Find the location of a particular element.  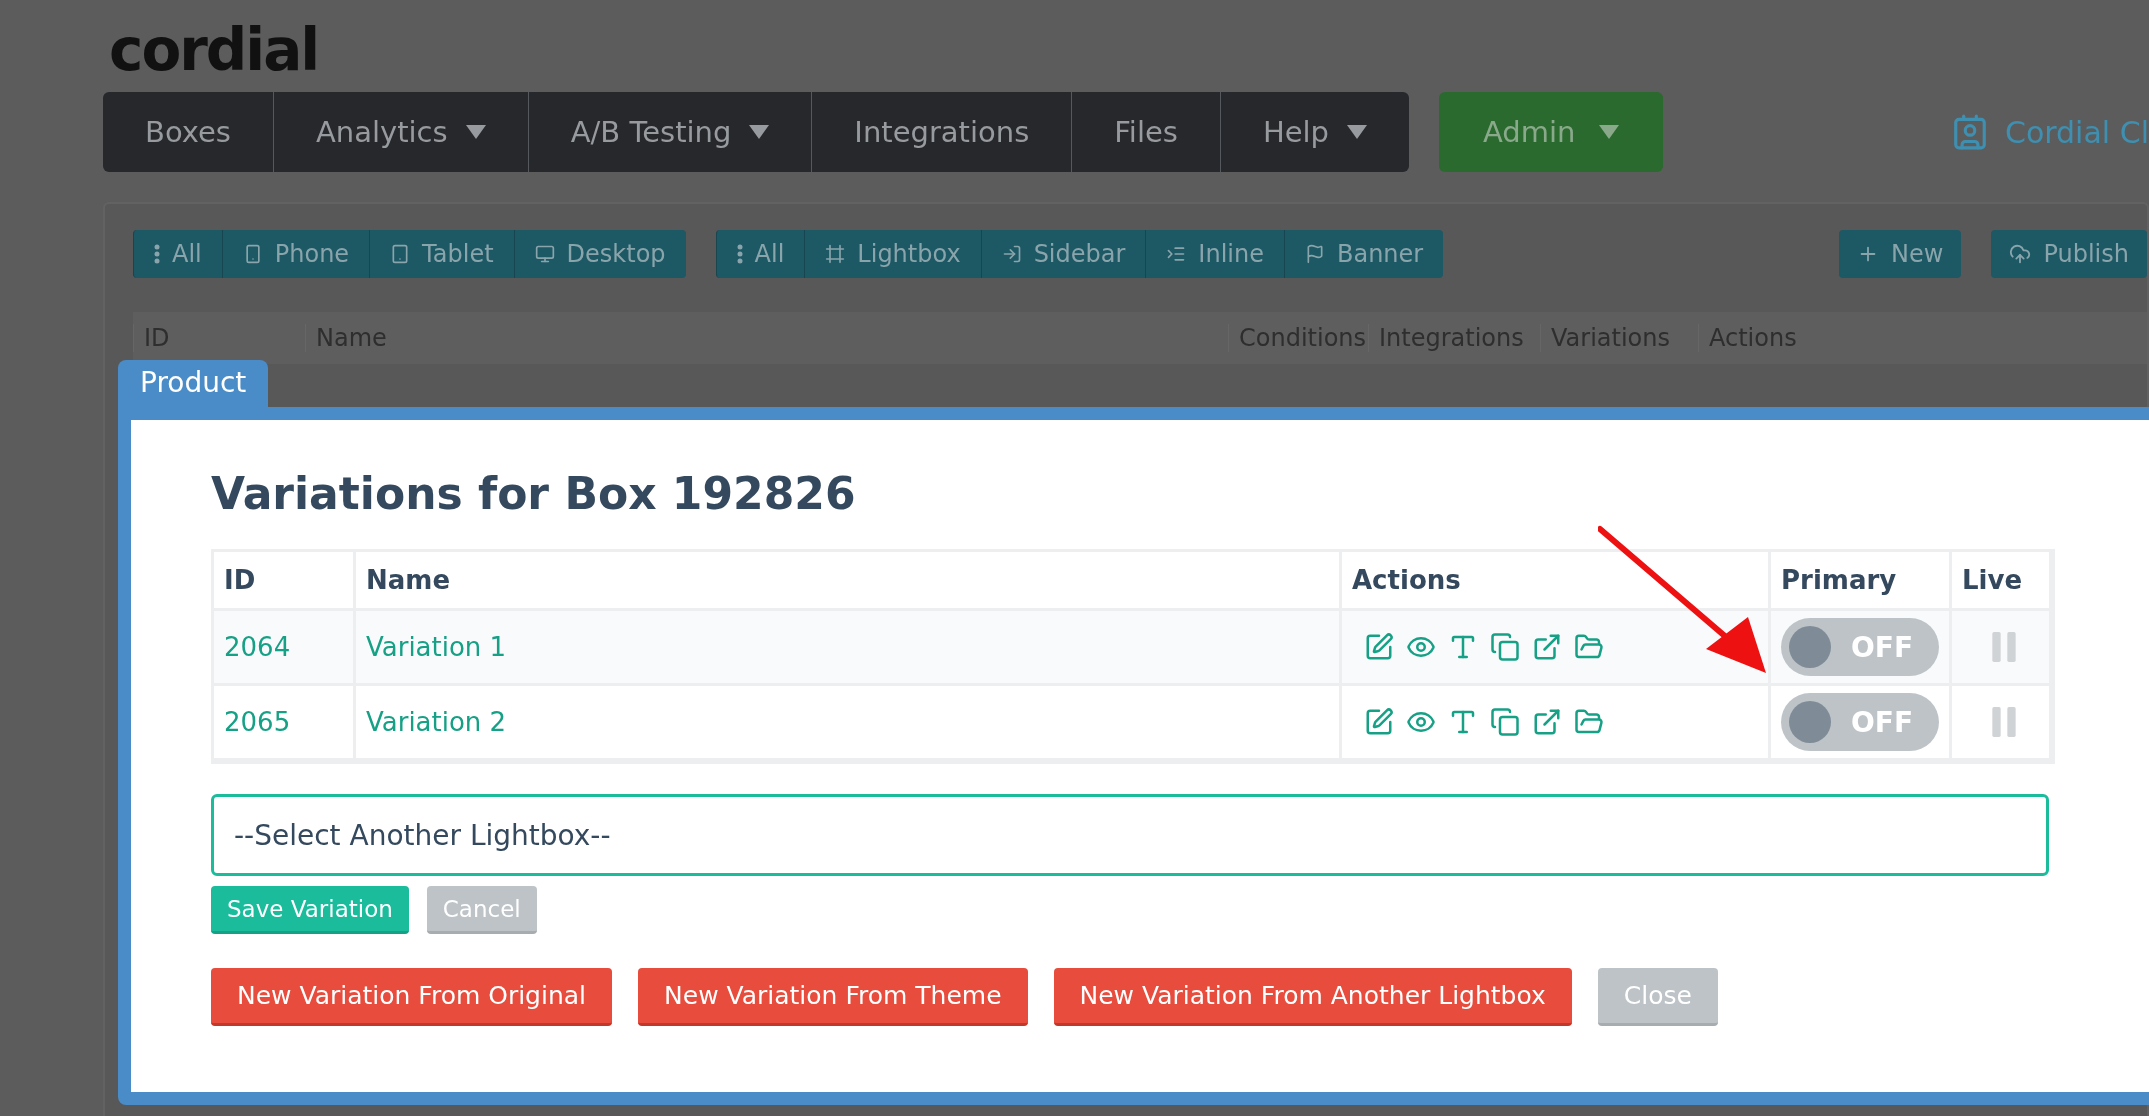

lightbox-select: --Select Another Lightbox-- is located at coordinates (1130, 835).